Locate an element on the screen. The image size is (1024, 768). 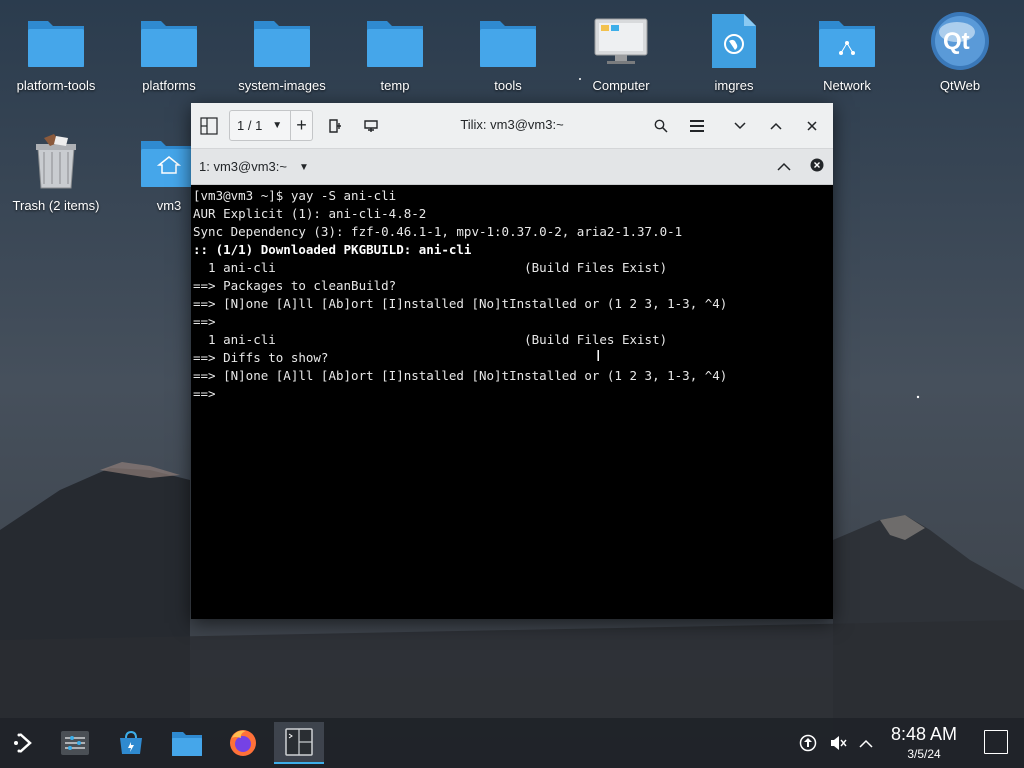
close-circle-icon is located at coordinates (817, 165).